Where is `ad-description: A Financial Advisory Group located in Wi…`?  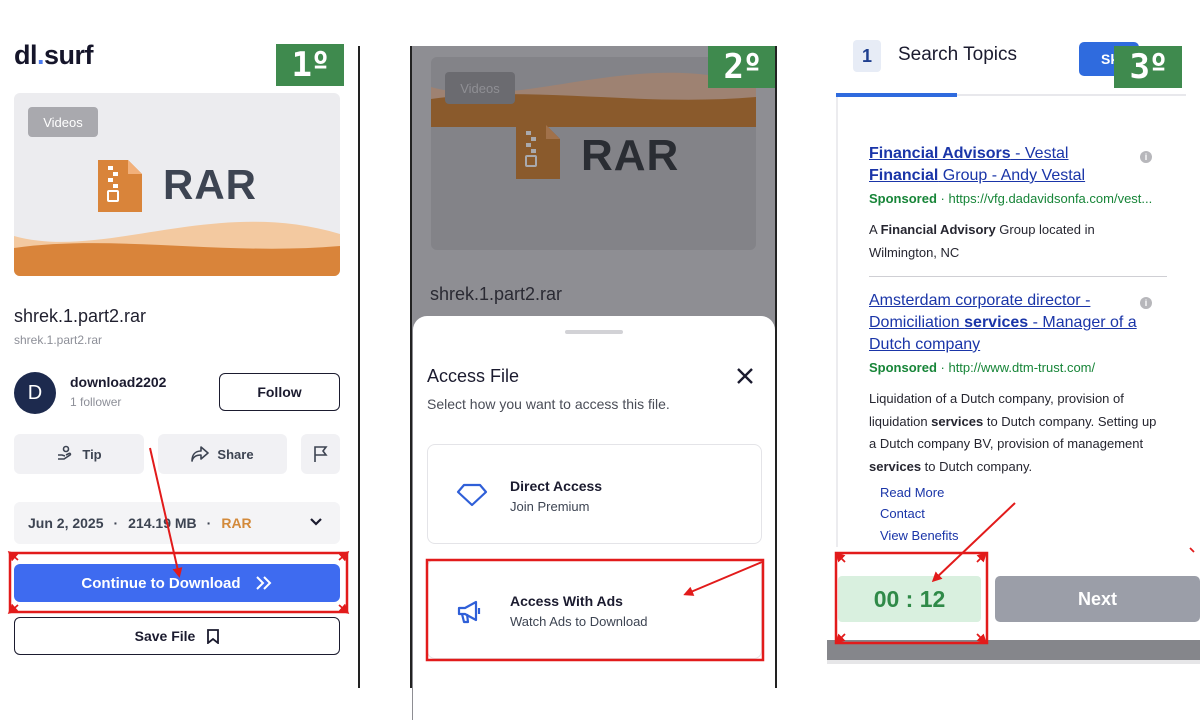
ad-description: A Financial Advisory Group located in Wi… is located at coordinates (982, 241).